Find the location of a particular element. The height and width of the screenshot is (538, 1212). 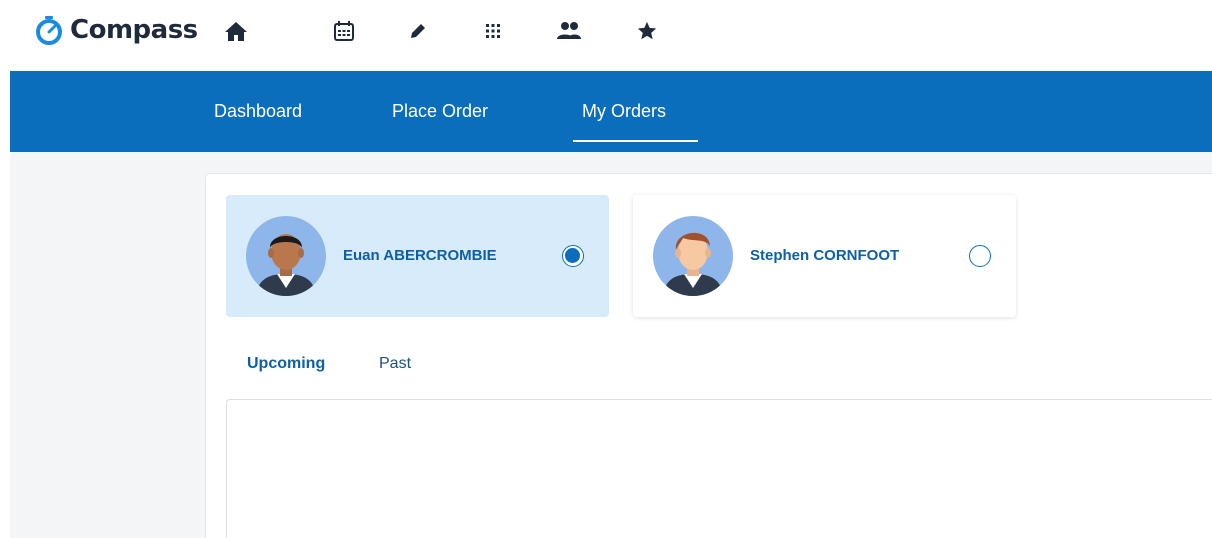

compass-logo: Compass is located at coordinates (116, 30).